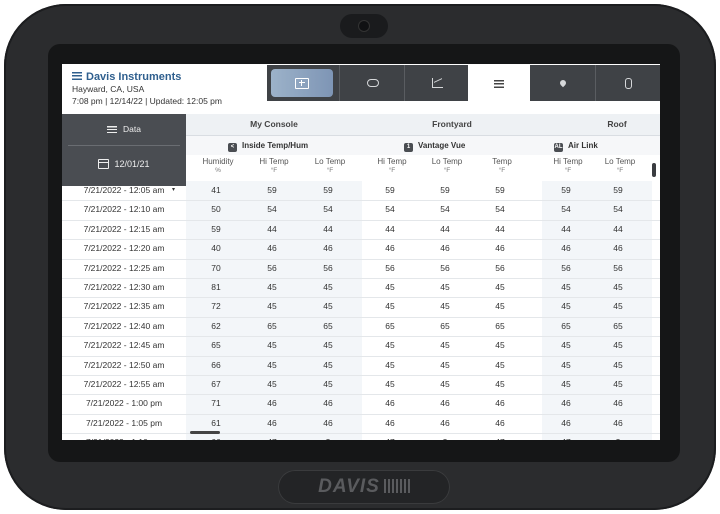 This screenshot has width=720, height=514. Describe the element at coordinates (124, 345) in the screenshot. I see `row-date: 7/21/2022 - 12:45 am` at that location.